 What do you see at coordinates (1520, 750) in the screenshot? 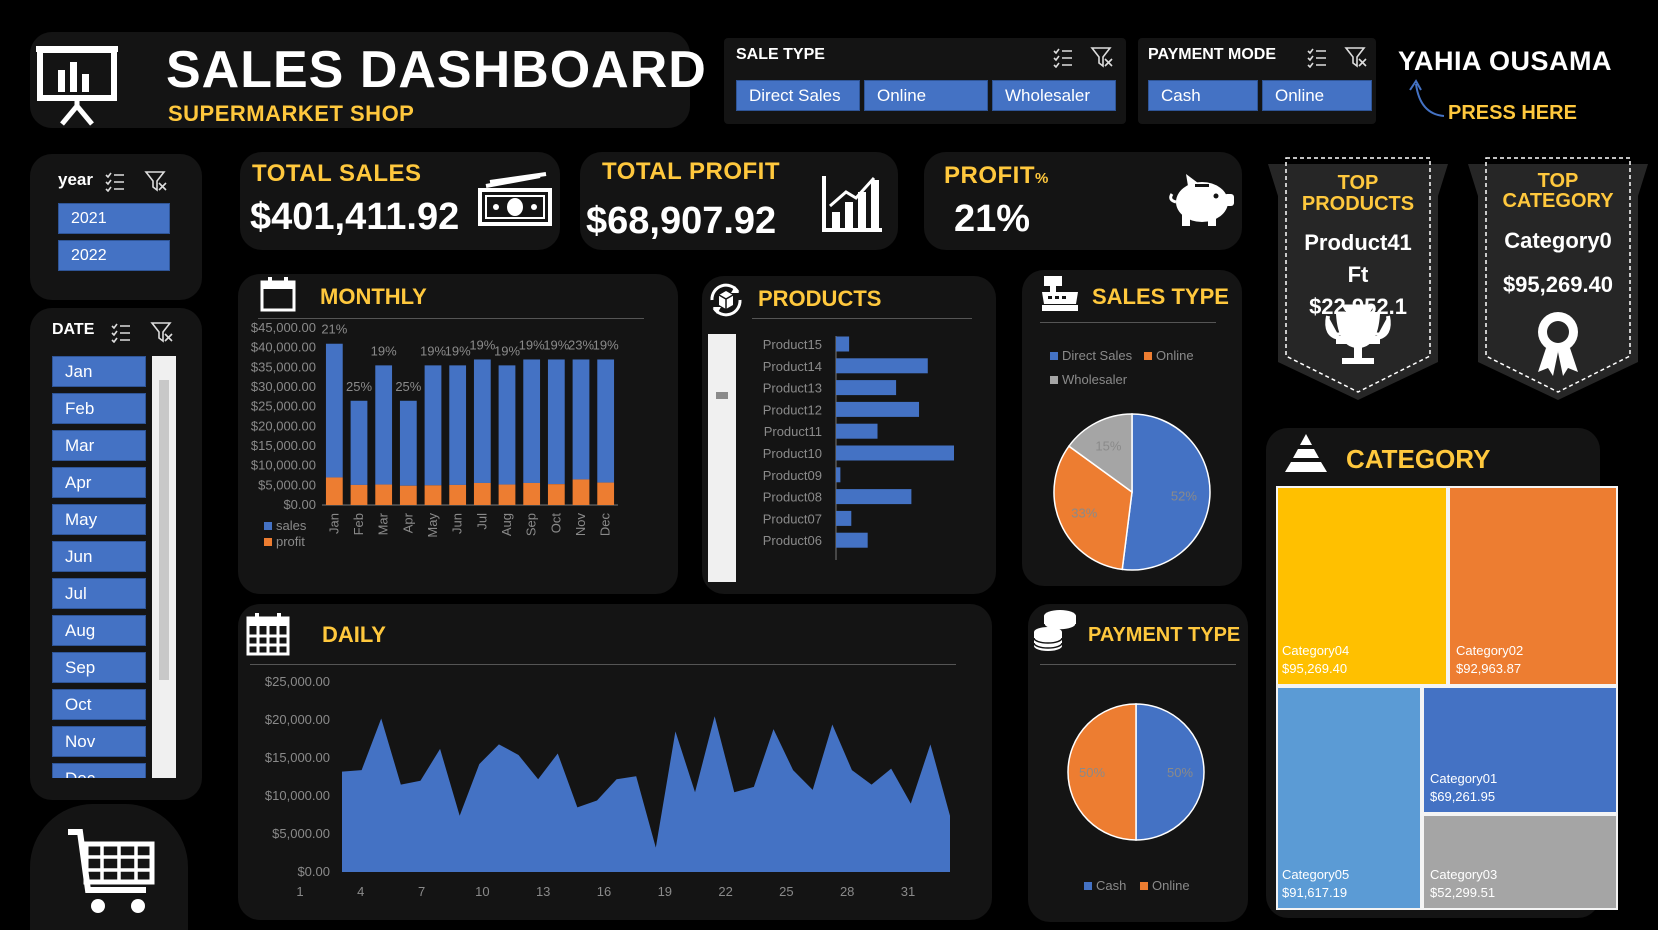
I see `treemap-cell-category01: Category01 $69,261.95` at bounding box center [1520, 750].